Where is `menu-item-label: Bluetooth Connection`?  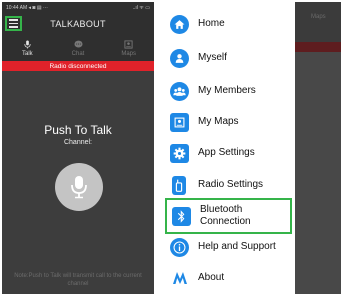
menu-item-label: Bluetooth Connection is located at coordinates (225, 215).